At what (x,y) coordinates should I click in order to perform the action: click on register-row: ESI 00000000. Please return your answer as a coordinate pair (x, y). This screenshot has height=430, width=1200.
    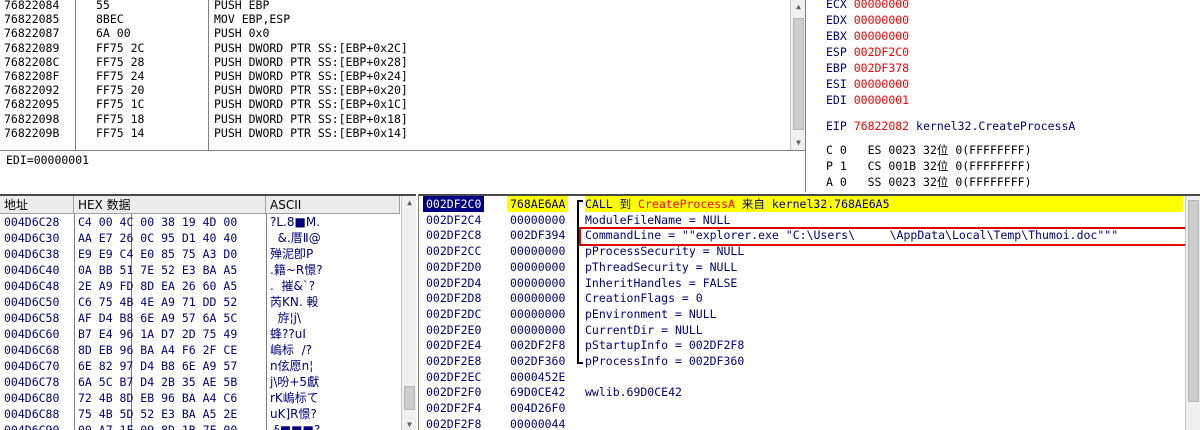
    Looking at the image, I should click on (867, 84).